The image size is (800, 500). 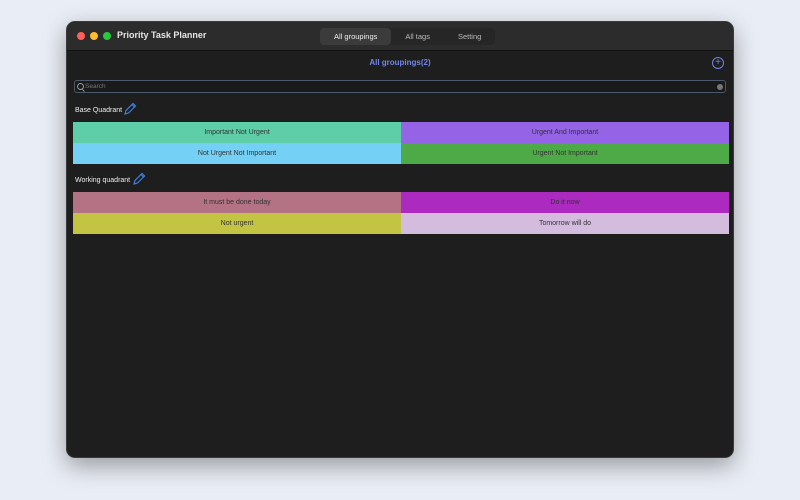 I want to click on clear-icon, so click(x=720, y=87).